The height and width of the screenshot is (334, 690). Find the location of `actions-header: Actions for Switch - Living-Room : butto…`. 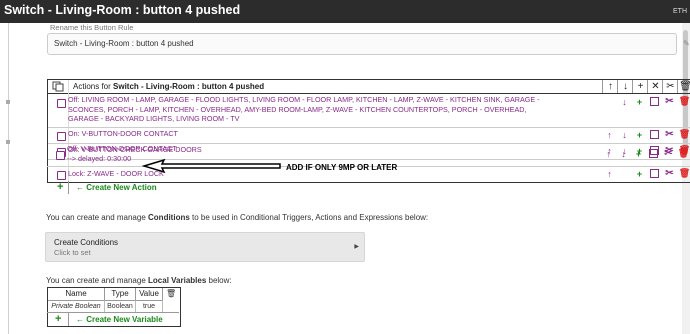

actions-header: Actions for Switch - Living-Room : butto… is located at coordinates (369, 87).